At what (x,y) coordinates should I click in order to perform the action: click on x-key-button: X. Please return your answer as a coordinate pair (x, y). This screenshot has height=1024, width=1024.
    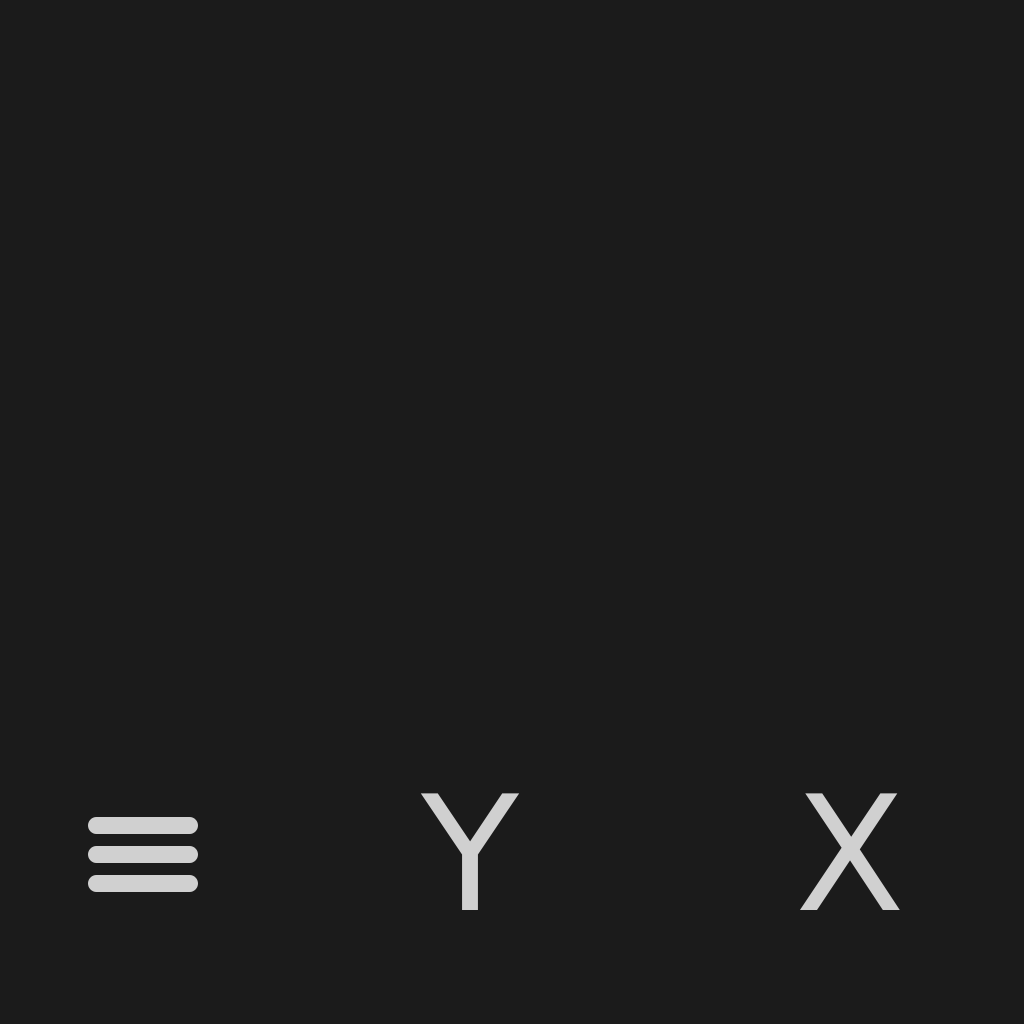
    Looking at the image, I should click on (850, 855).